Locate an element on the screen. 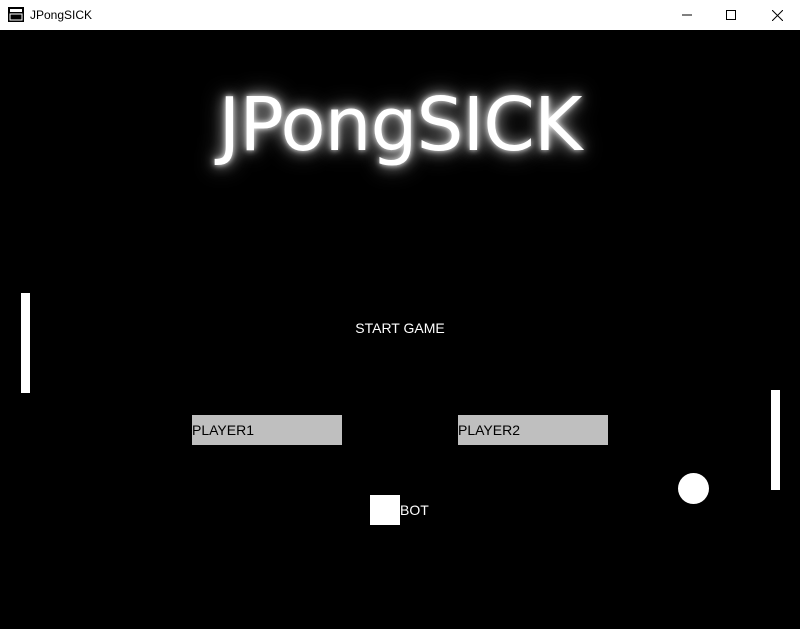 This screenshot has height=629, width=800. maximize-icon is located at coordinates (731, 15).